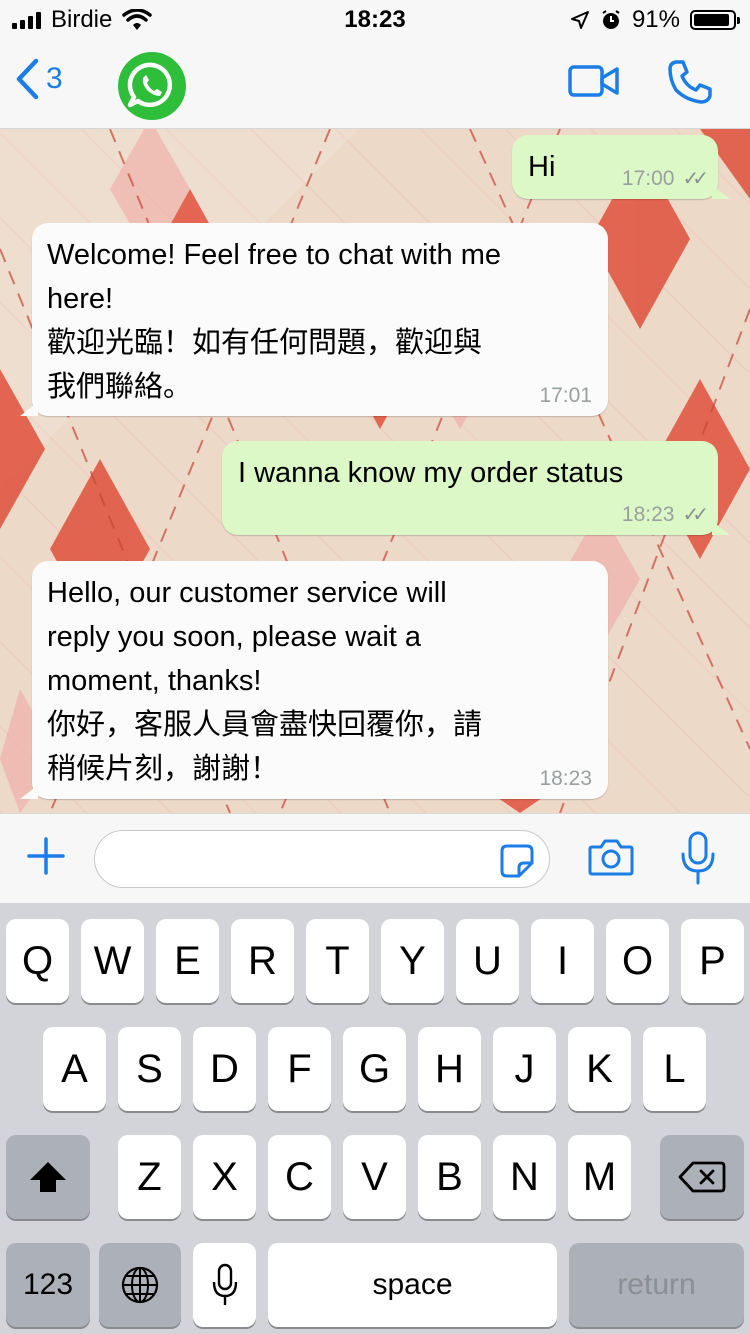  I want to click on back-button: 3, so click(38, 79).